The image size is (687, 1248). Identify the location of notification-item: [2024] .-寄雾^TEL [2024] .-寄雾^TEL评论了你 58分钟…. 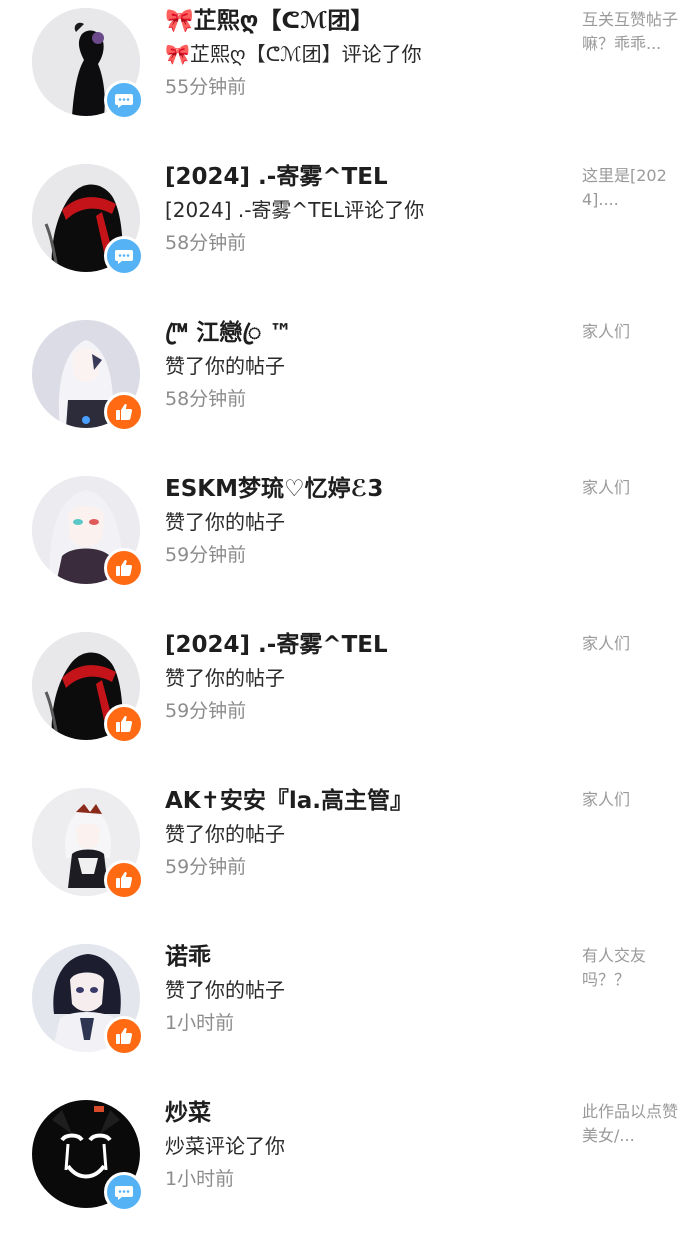
(343, 234).